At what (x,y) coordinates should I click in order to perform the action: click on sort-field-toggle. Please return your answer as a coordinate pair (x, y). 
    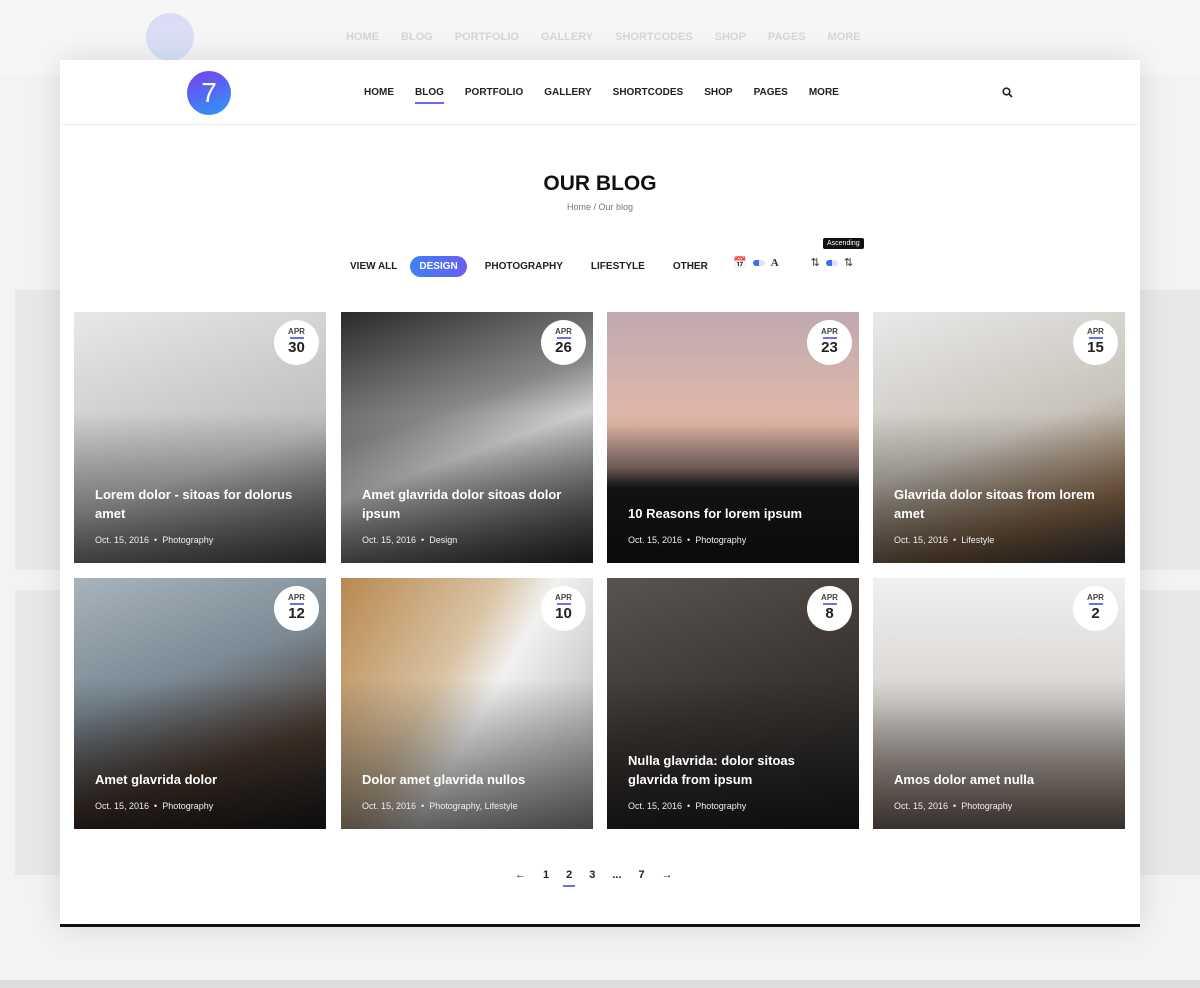
    Looking at the image, I should click on (758, 262).